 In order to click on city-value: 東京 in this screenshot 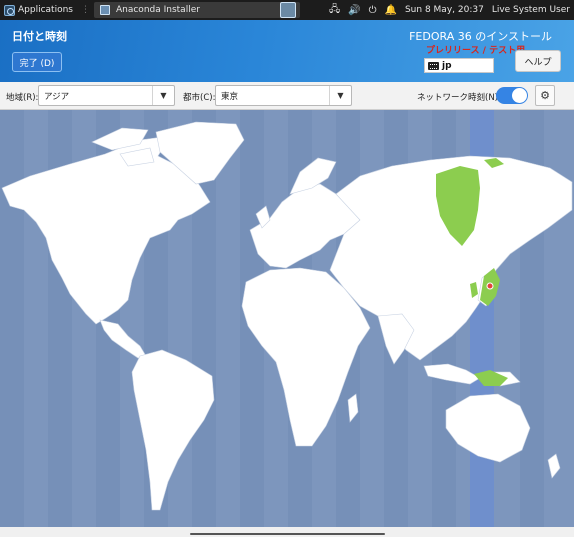, I will do `click(230, 96)`.